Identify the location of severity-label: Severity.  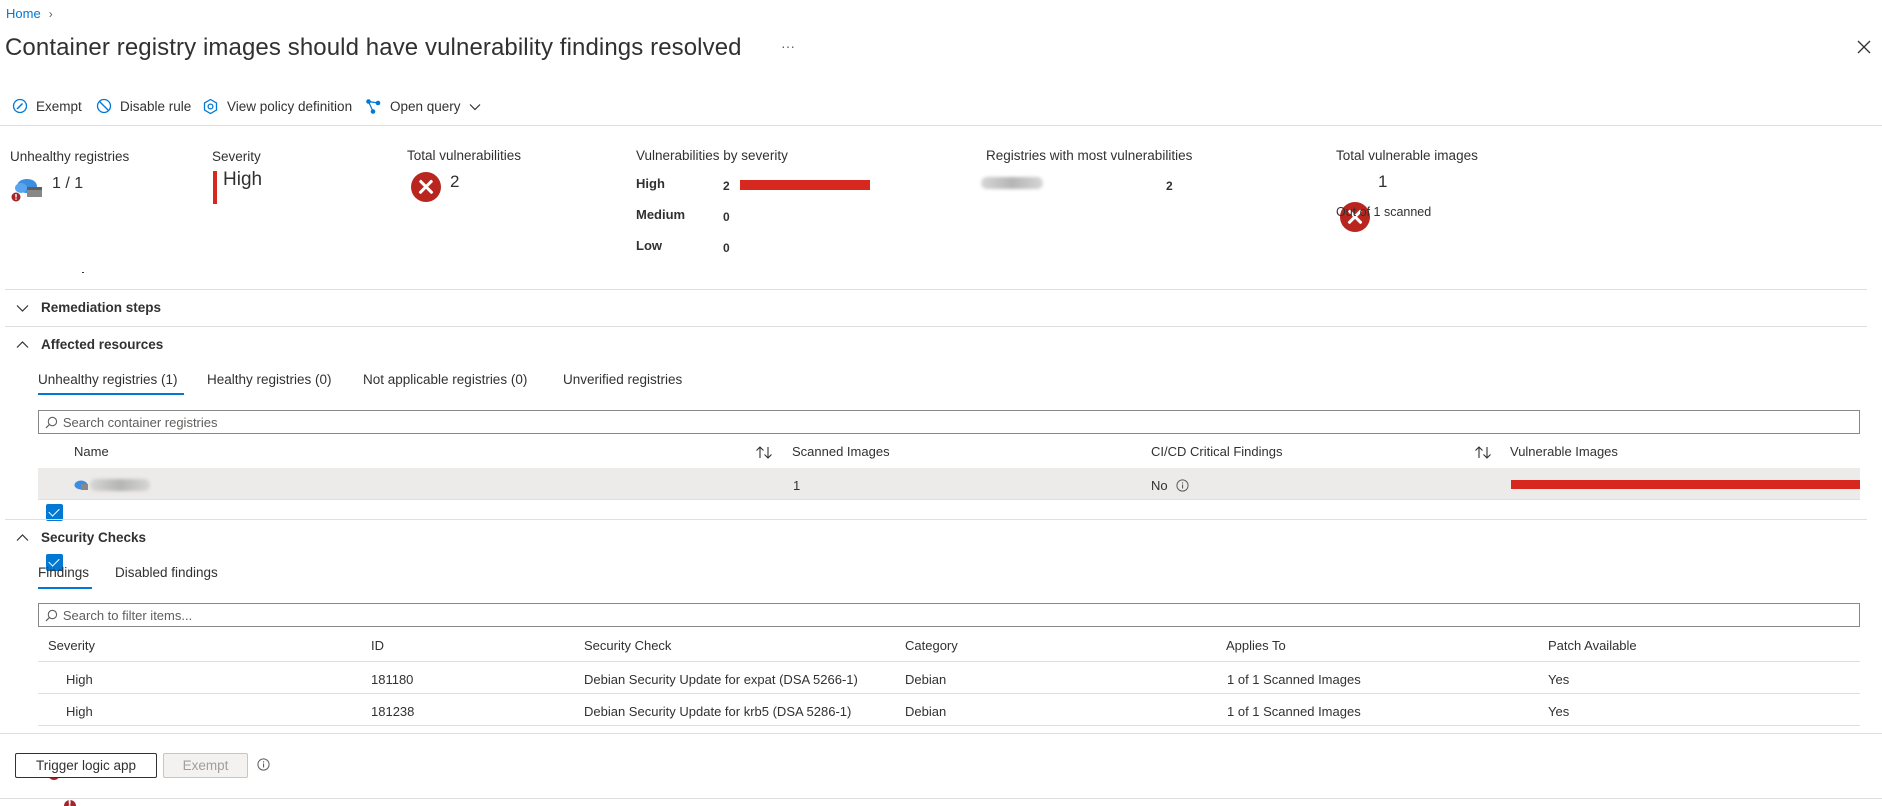
(236, 156).